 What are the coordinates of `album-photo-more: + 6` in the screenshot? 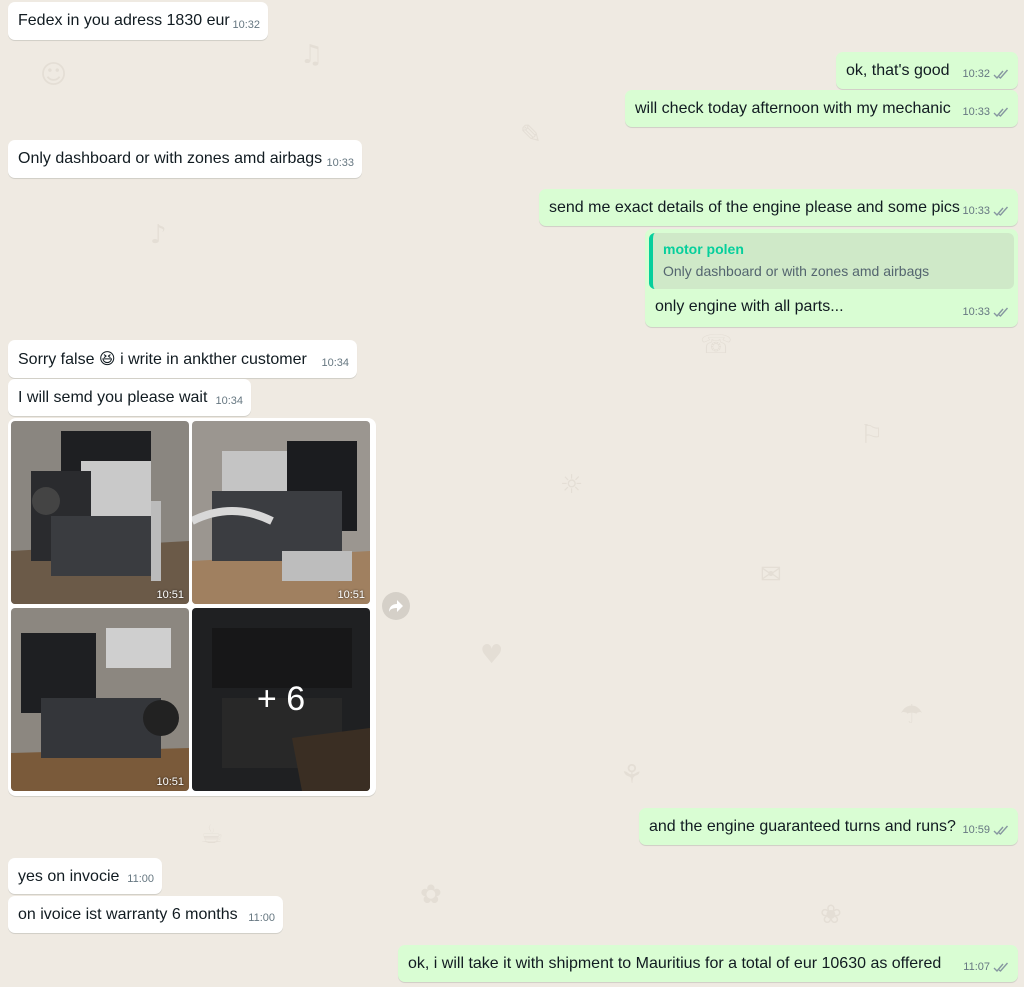 It's located at (281, 699).